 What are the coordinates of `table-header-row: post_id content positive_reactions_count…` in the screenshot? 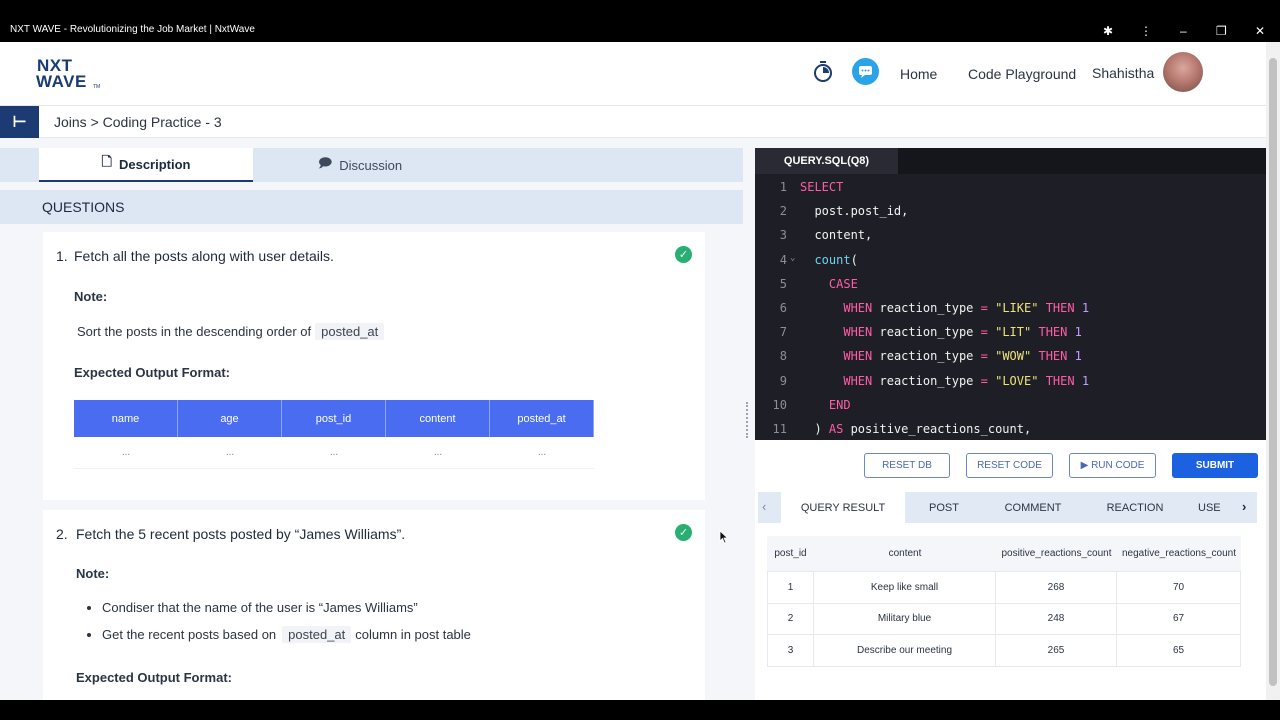 It's located at (1004, 554).